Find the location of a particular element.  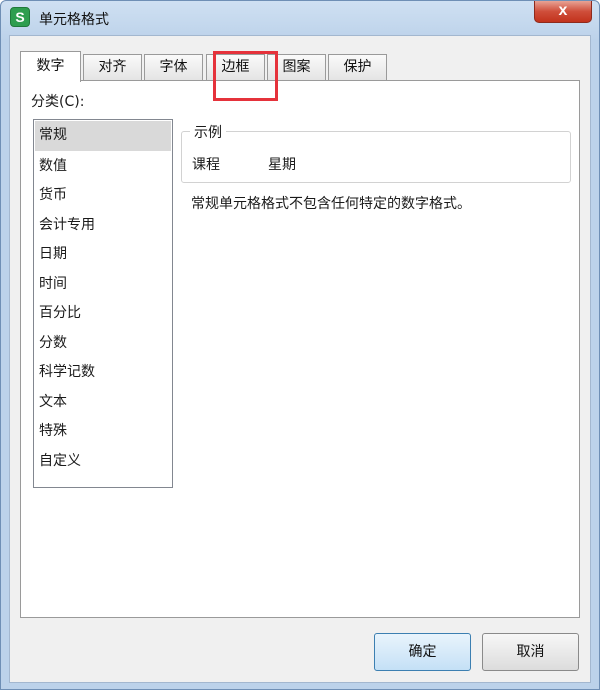

tab-alignment: 对齐 is located at coordinates (112, 67).